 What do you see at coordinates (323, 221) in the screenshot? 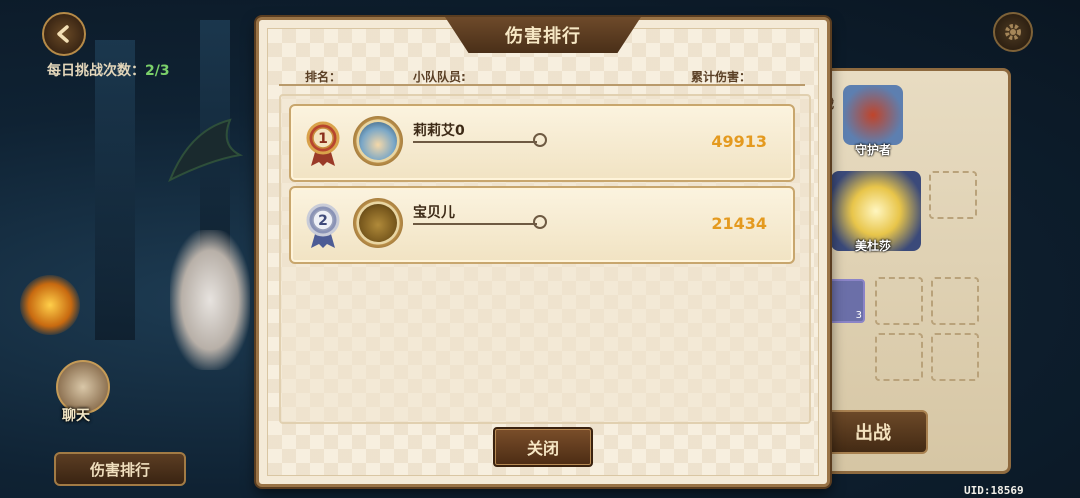
I see `rank-number: 2` at bounding box center [323, 221].